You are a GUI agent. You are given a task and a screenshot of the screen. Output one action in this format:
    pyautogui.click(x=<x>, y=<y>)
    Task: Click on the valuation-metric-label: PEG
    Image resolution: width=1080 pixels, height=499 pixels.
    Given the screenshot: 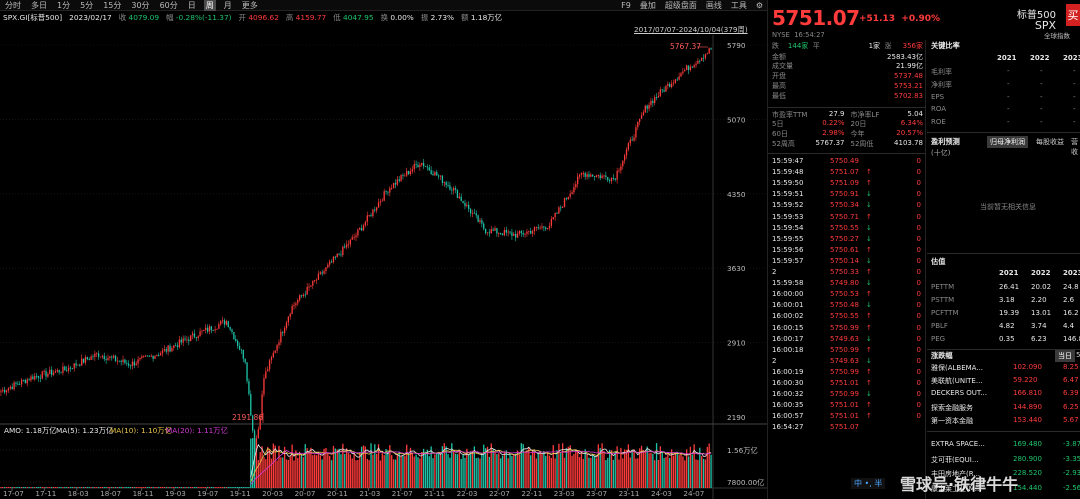 What is the action you would take?
    pyautogui.click(x=938, y=339)
    